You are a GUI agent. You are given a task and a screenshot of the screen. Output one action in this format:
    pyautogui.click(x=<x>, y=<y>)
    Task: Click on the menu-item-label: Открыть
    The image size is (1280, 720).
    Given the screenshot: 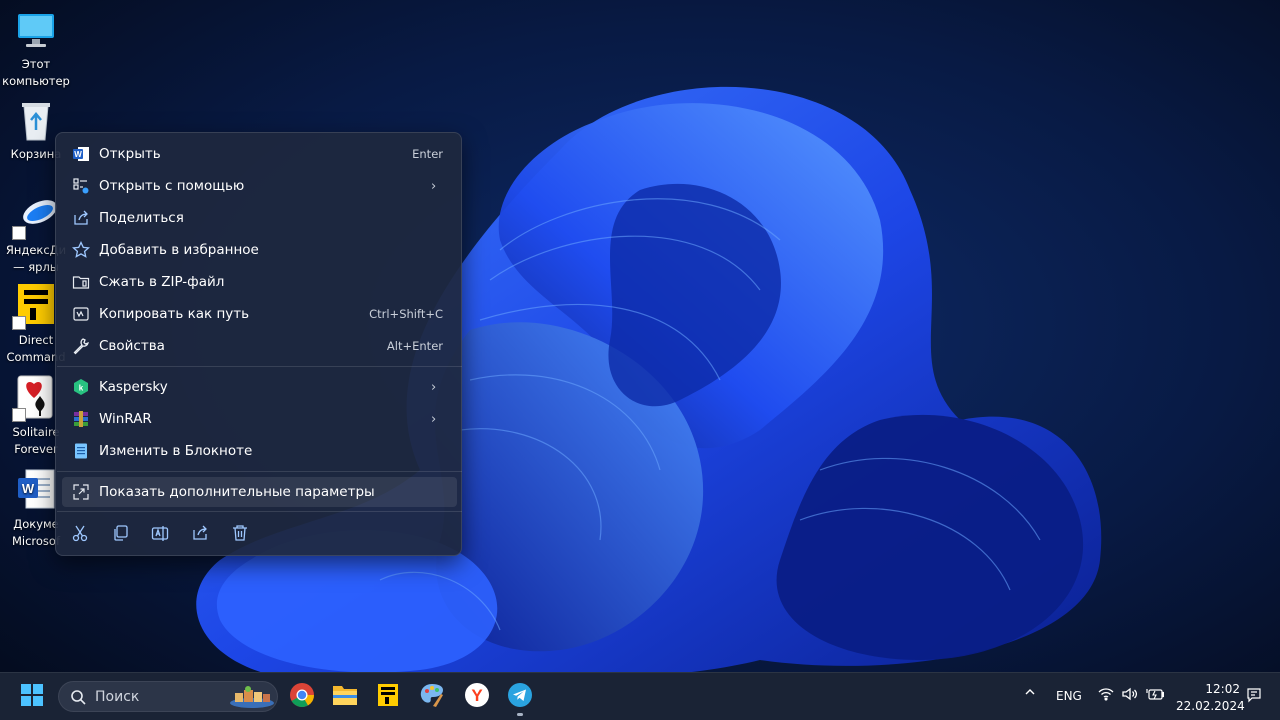 What is the action you would take?
    pyautogui.click(x=130, y=154)
    